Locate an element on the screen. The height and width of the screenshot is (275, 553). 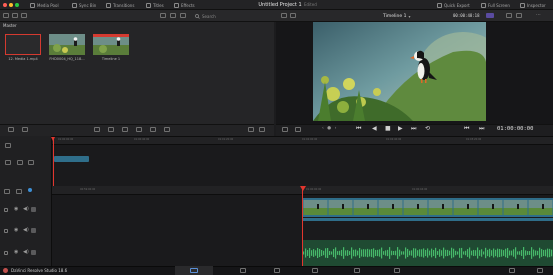
next-clip-button: ⏭ is located at coordinates (481, 129).